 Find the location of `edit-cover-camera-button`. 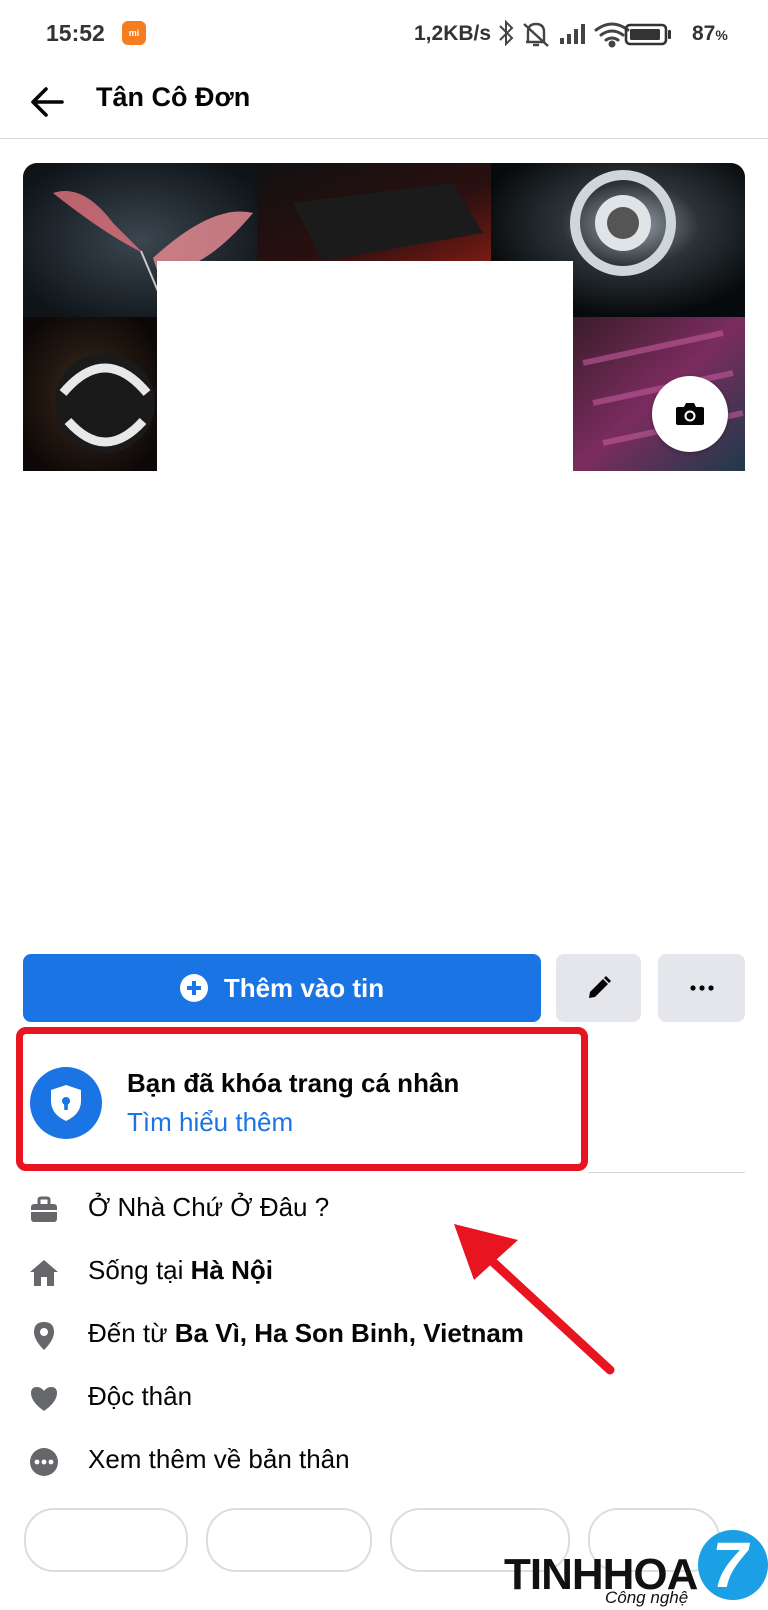

edit-cover-camera-button is located at coordinates (690, 414).